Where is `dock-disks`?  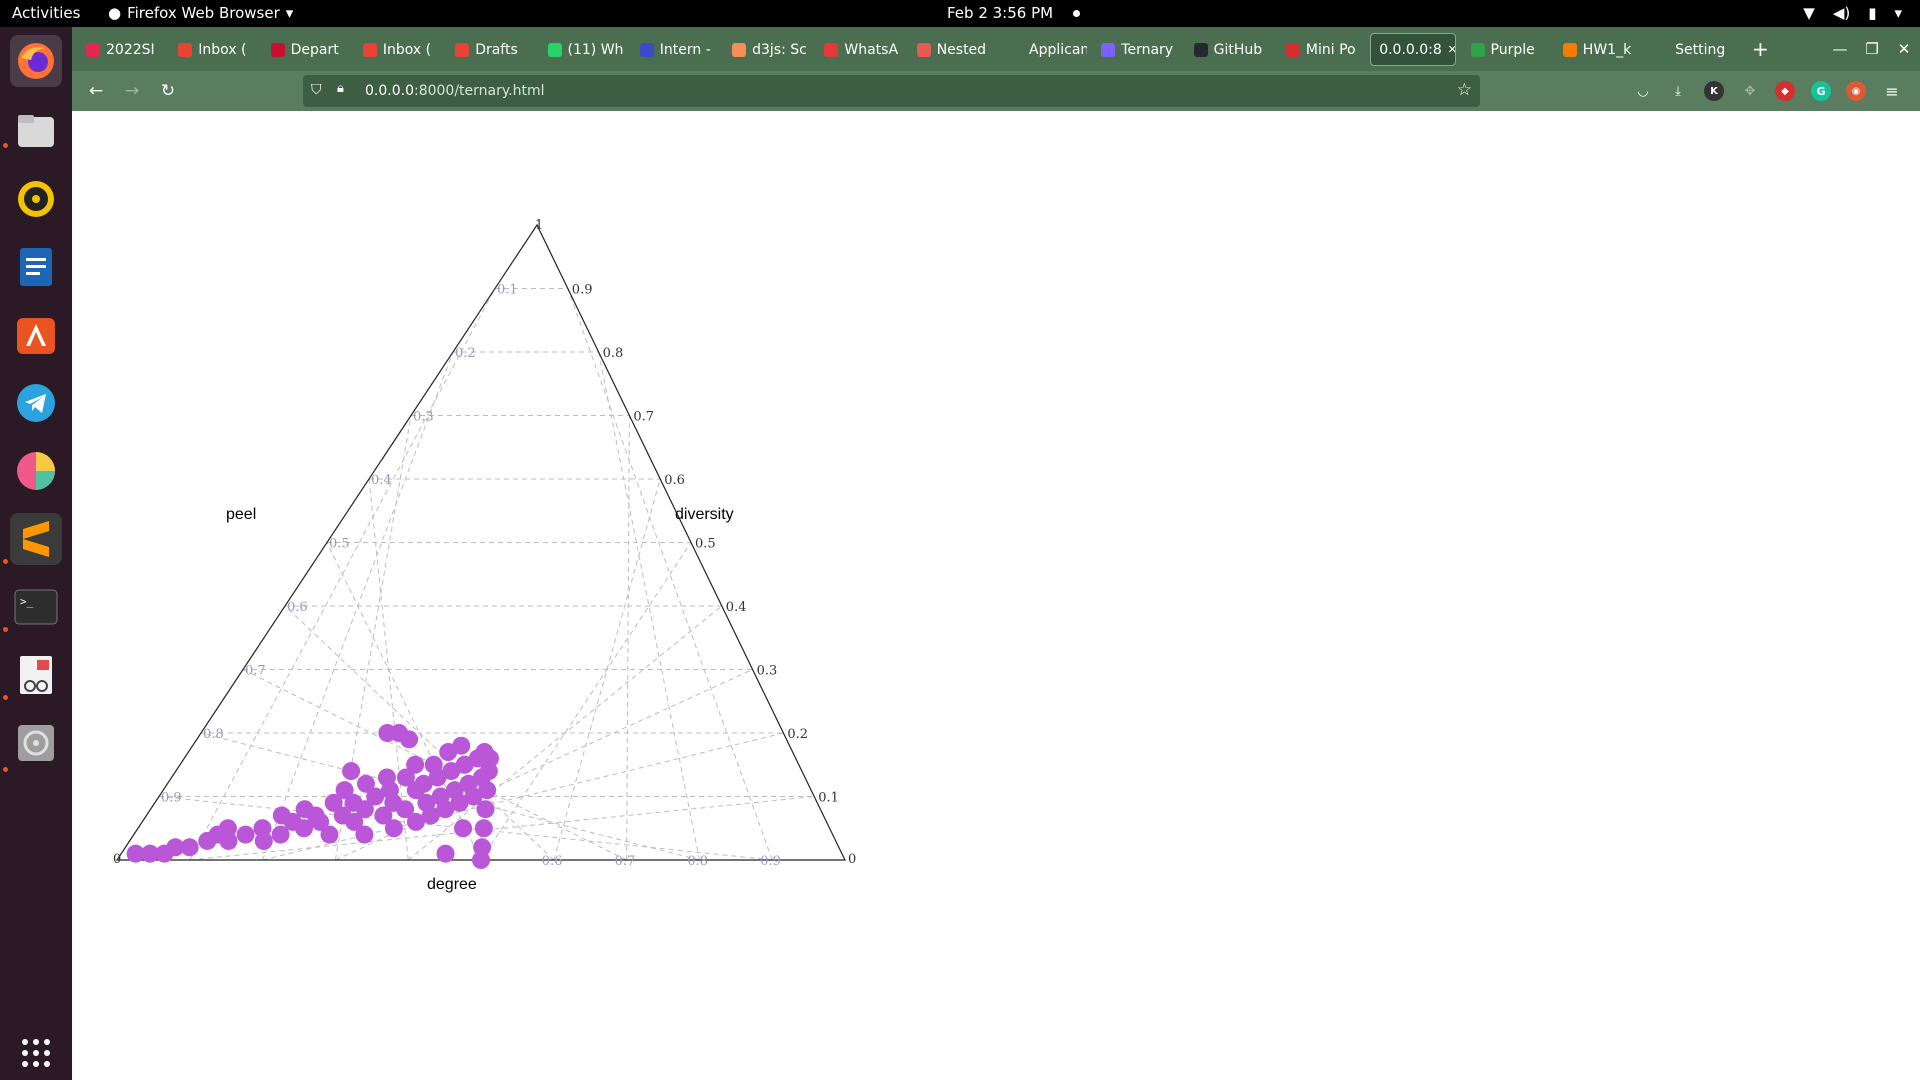 dock-disks is located at coordinates (36, 743).